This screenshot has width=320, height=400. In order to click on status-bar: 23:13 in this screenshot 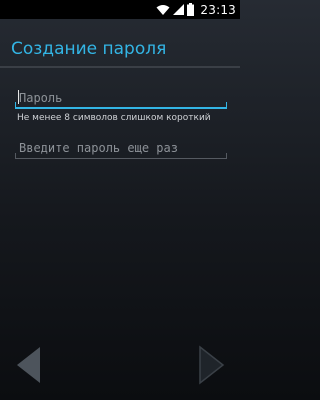, I will do `click(120, 9)`.